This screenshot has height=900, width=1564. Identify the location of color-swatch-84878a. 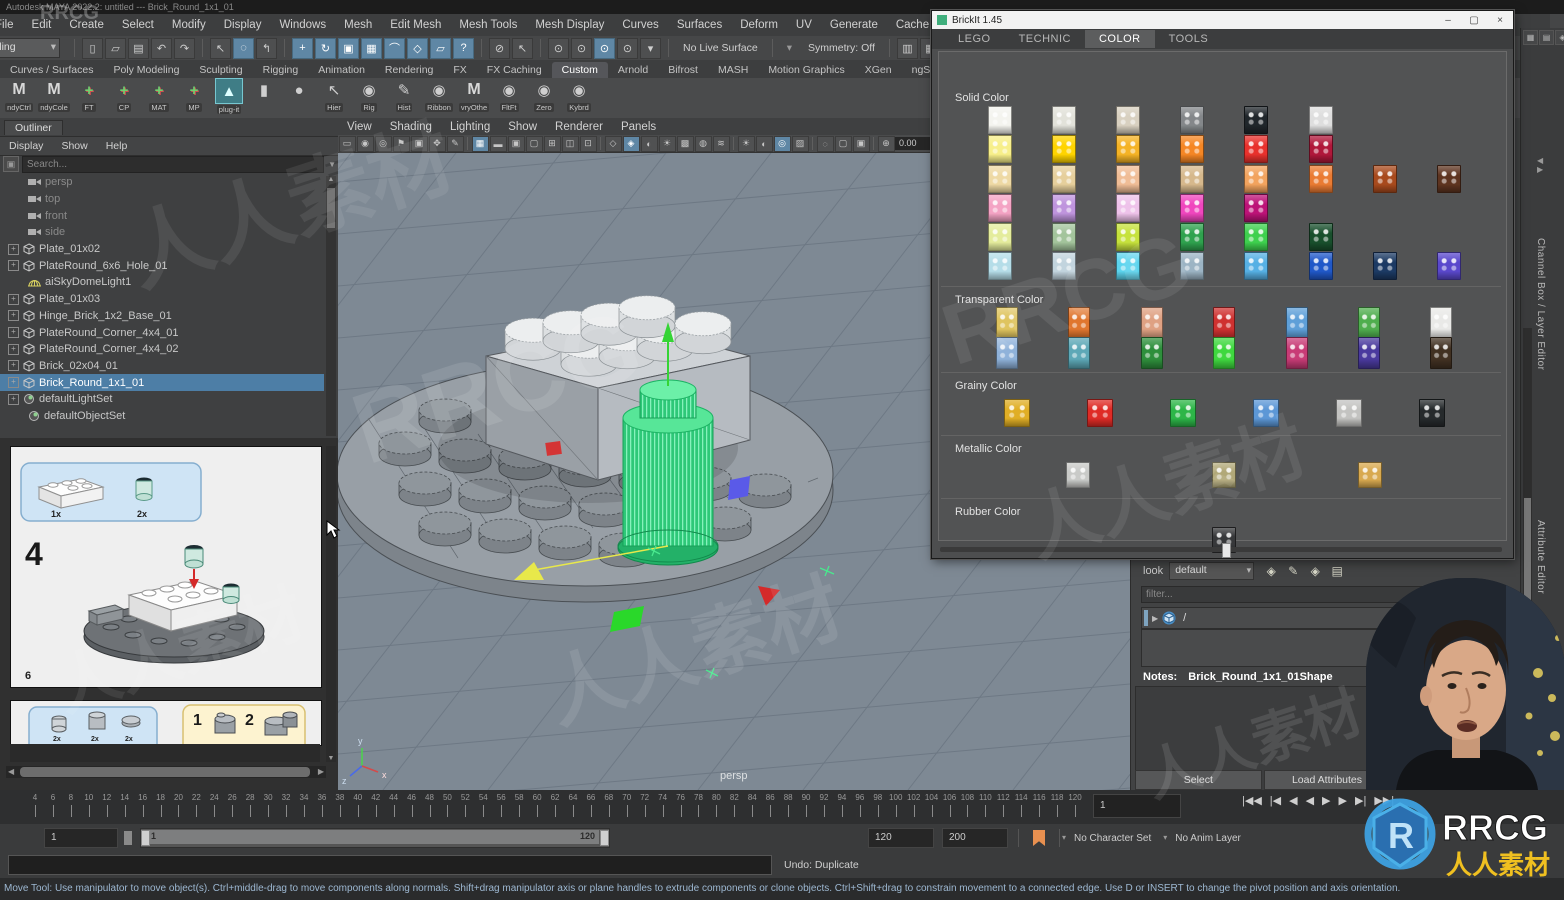
(1192, 120).